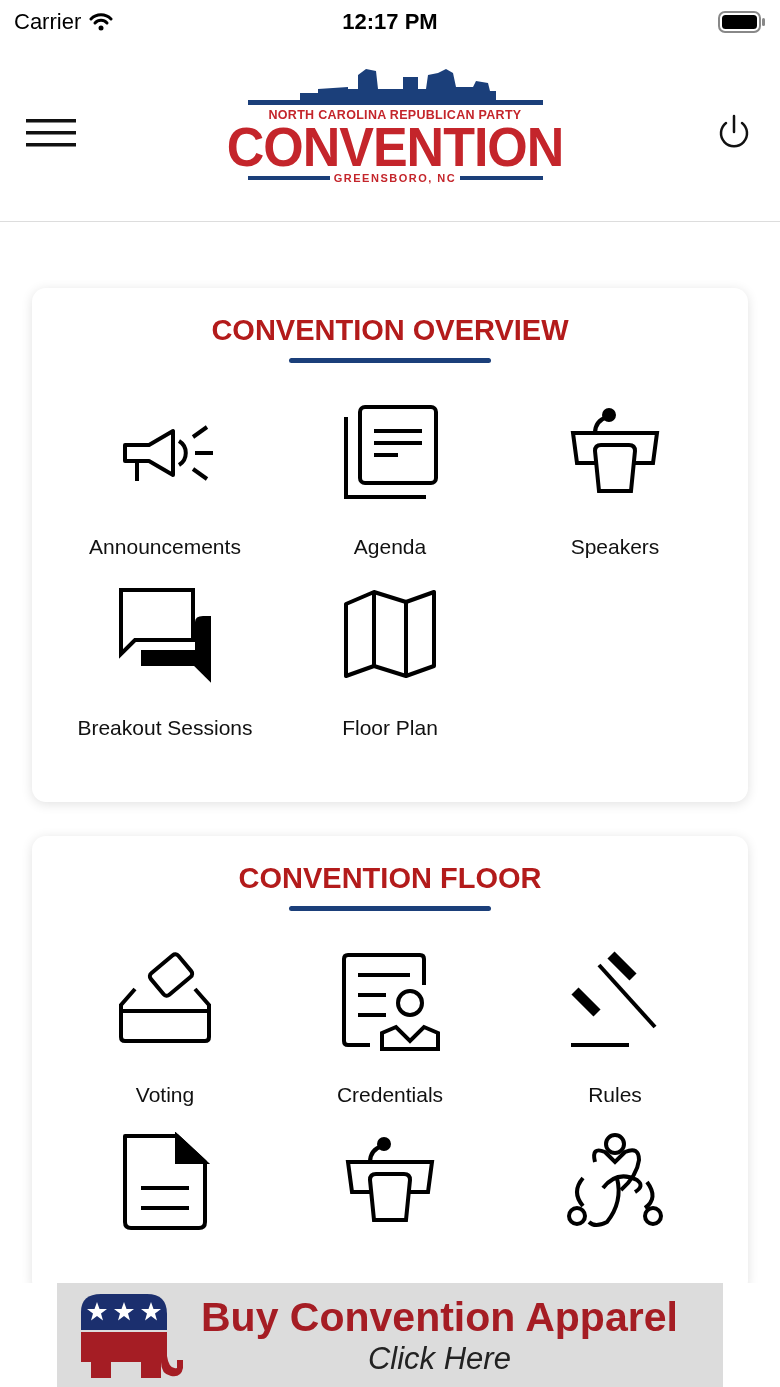  I want to click on tile-label: Speakers, so click(615, 547).